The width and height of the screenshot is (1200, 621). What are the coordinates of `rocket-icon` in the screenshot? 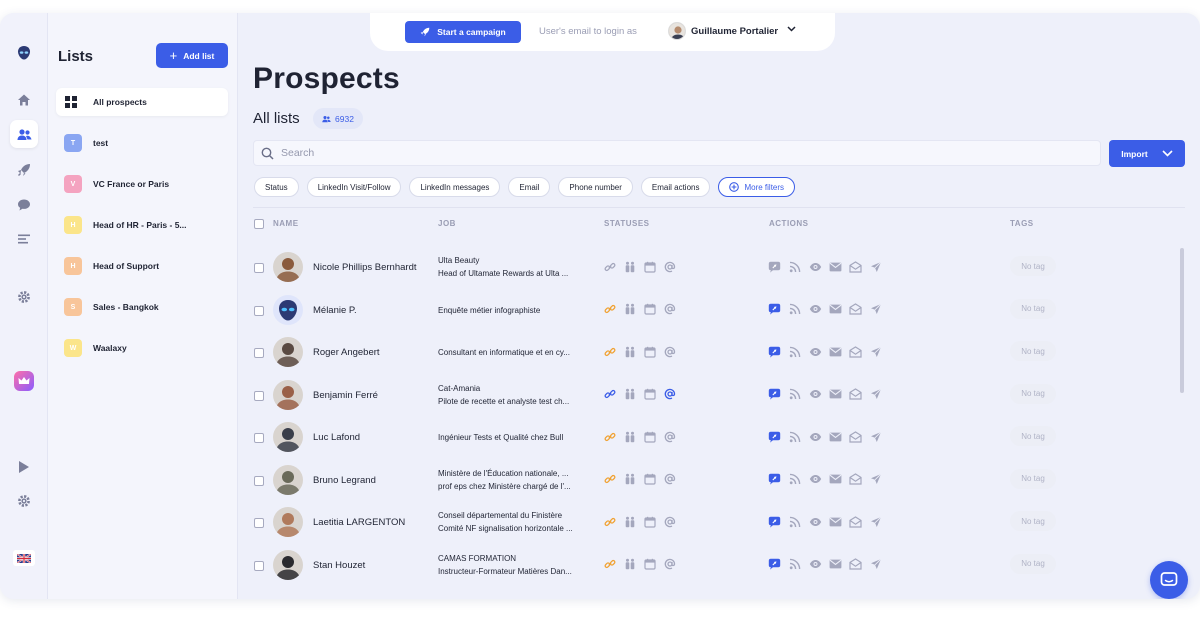 It's located at (24, 170).